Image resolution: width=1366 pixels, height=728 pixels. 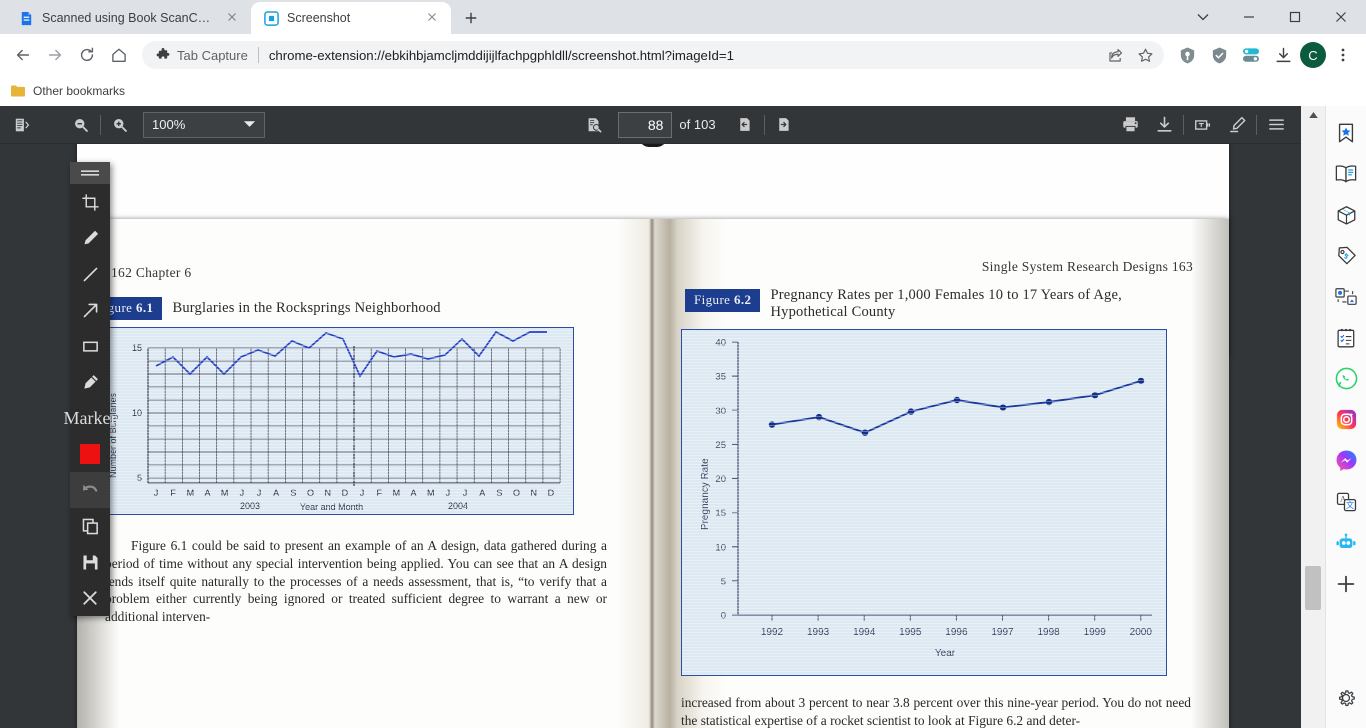 What do you see at coordinates (120, 125) in the screenshot?
I see `zoom-in-icon` at bounding box center [120, 125].